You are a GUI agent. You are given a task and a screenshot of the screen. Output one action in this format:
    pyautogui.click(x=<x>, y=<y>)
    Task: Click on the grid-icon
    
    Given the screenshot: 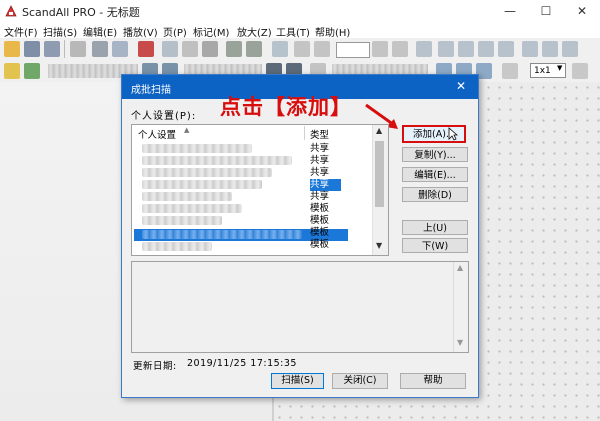 What is the action you would take?
    pyautogui.click(x=570, y=49)
    